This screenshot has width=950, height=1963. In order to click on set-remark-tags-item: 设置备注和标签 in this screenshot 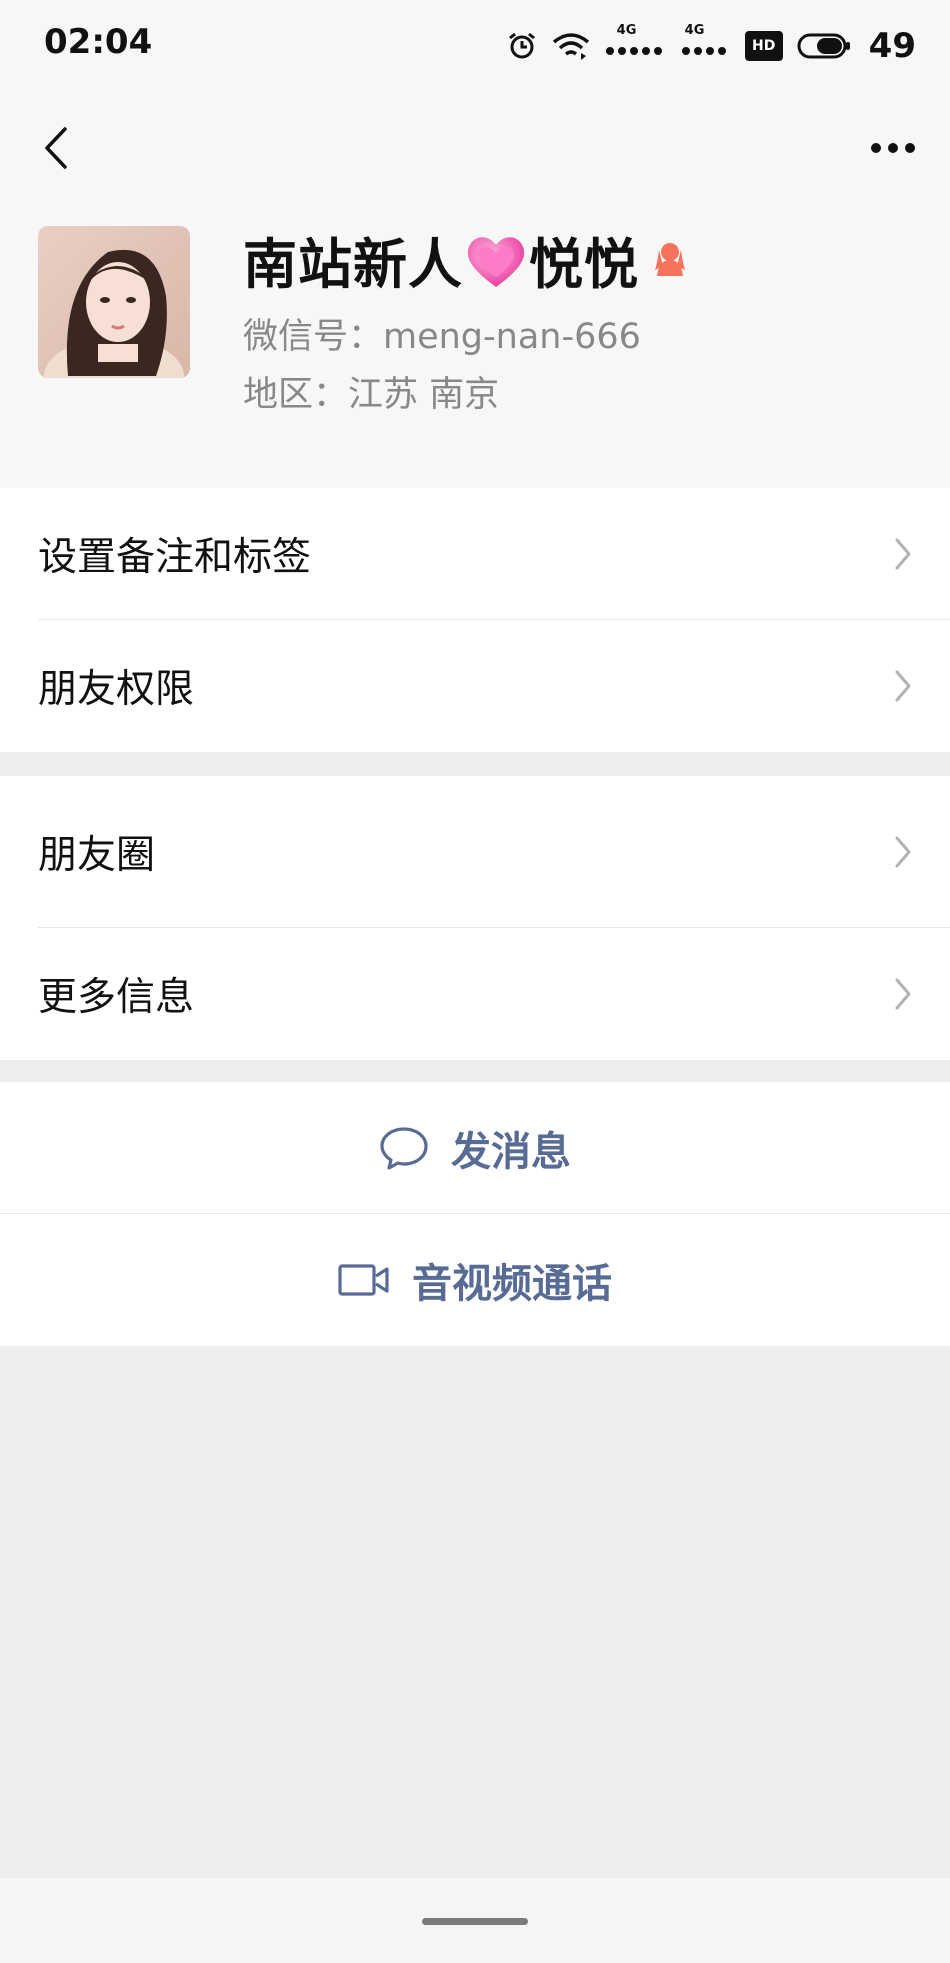, I will do `click(475, 554)`.